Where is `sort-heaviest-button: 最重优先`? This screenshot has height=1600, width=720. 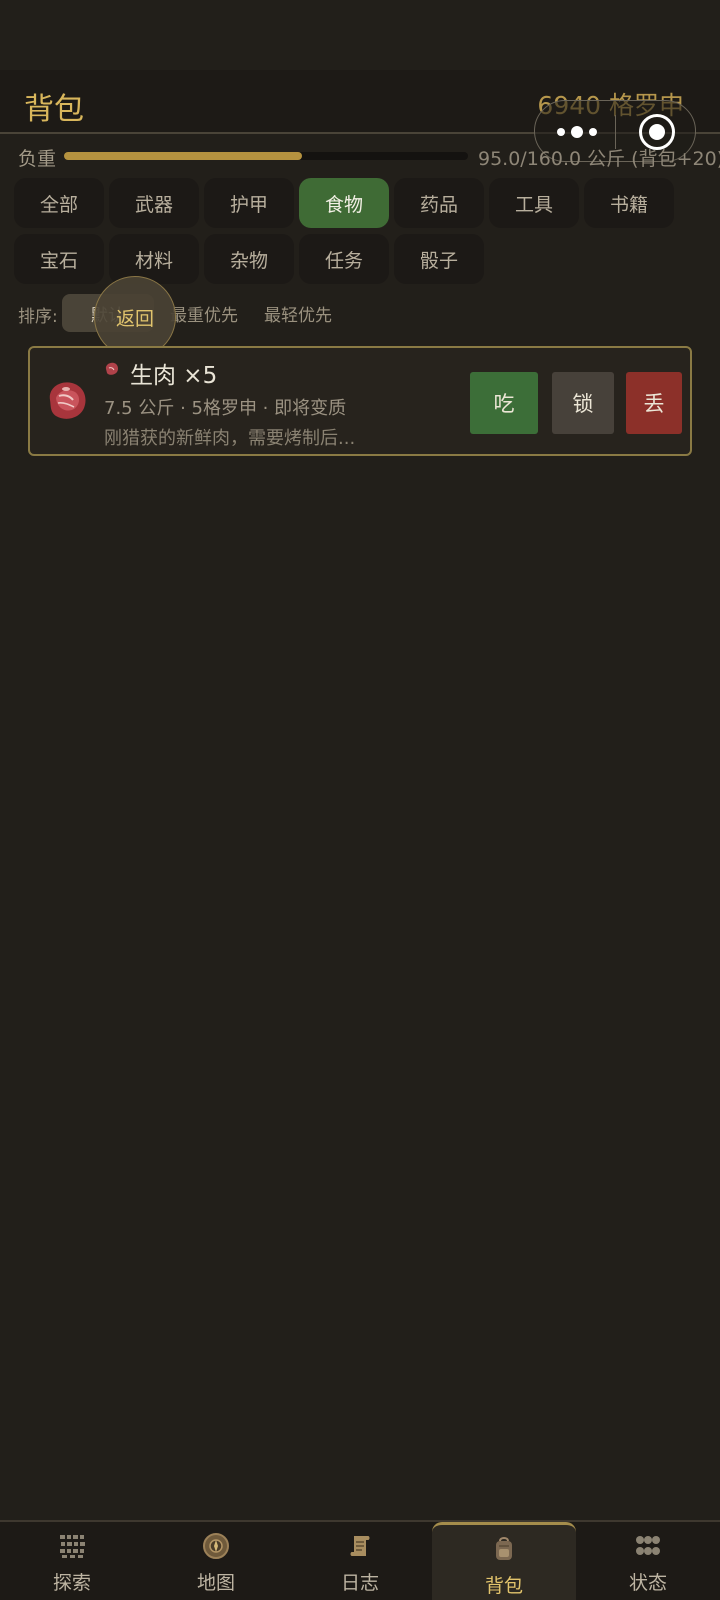 sort-heaviest-button: 最重优先 is located at coordinates (204, 313).